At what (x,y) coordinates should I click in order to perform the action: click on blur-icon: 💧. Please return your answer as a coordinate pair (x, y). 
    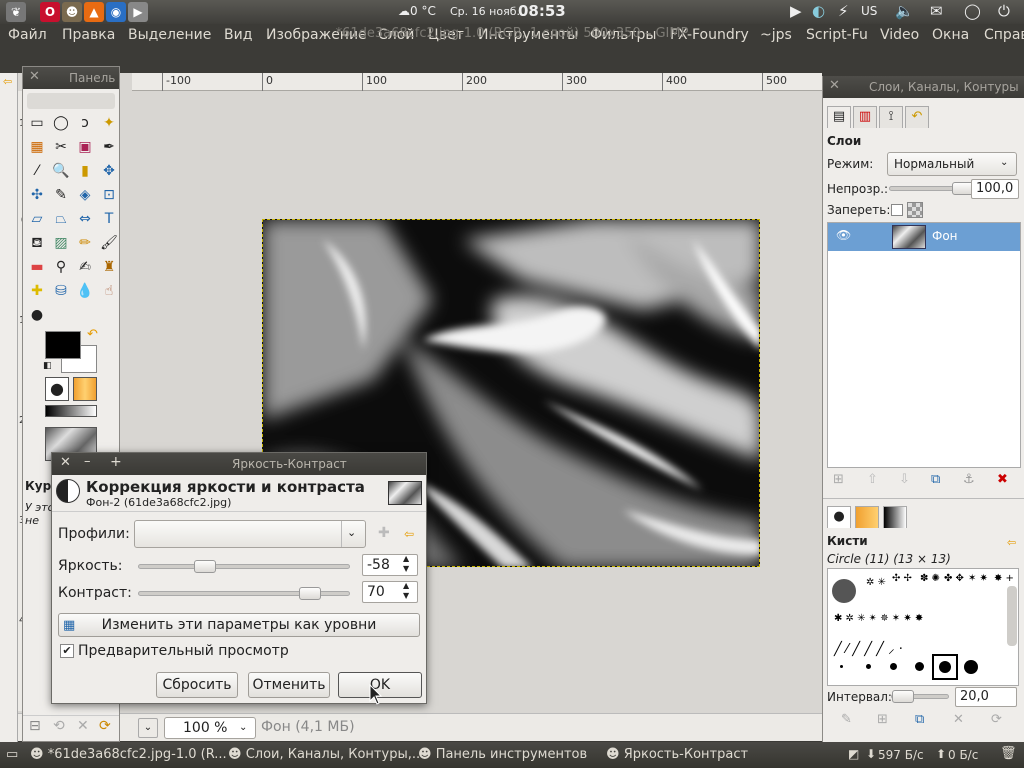
    Looking at the image, I should click on (85, 291).